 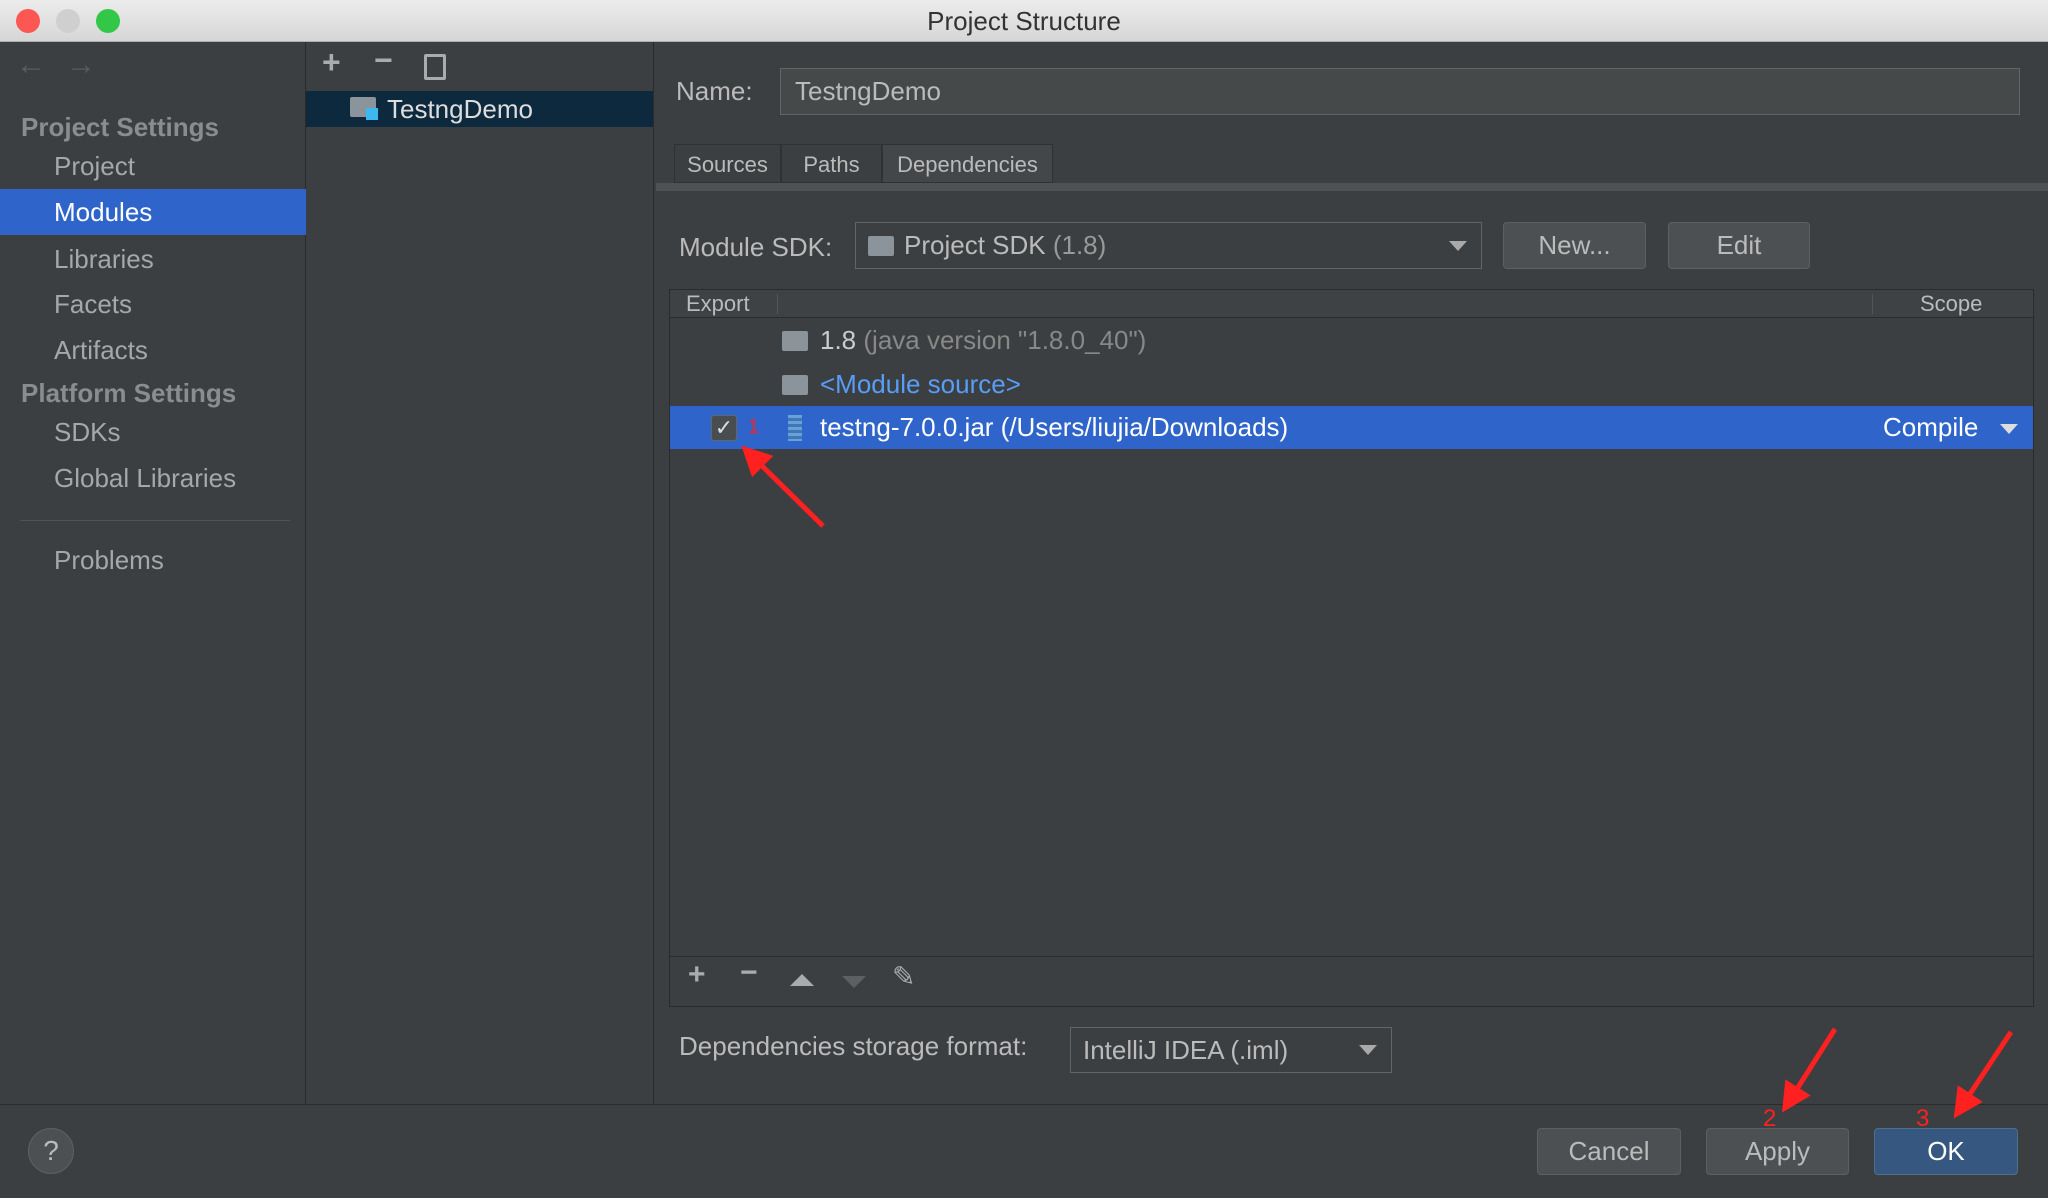 What do you see at coordinates (1609, 1151) in the screenshot?
I see `cancel-button: Cancel` at bounding box center [1609, 1151].